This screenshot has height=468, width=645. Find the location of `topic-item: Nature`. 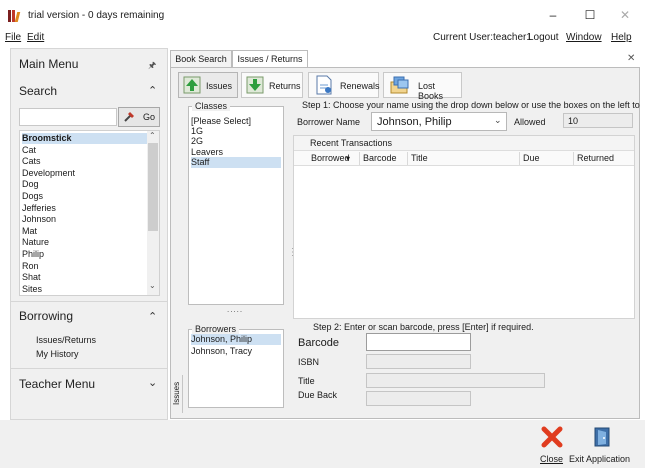

topic-item: Nature is located at coordinates (84, 242).